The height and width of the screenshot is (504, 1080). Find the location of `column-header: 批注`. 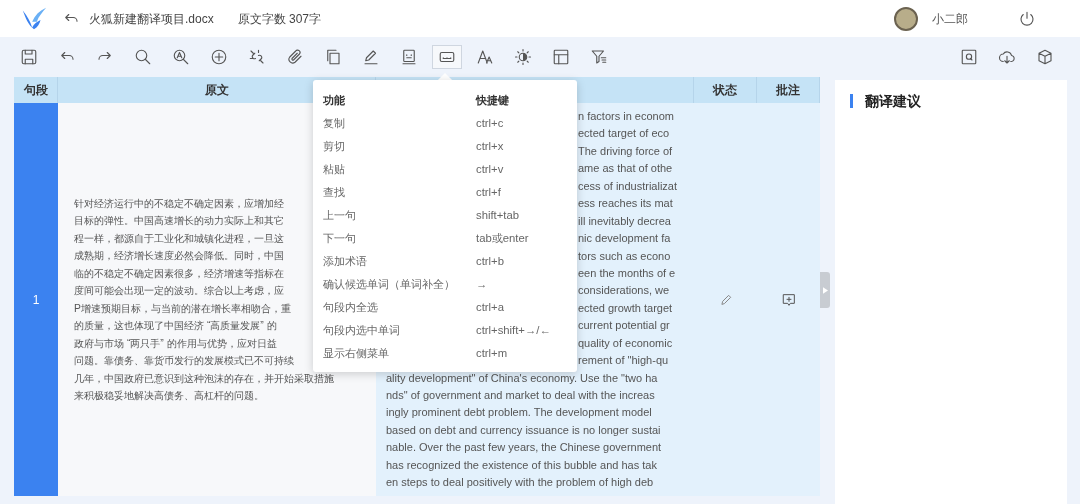

column-header: 批注 is located at coordinates (788, 90).